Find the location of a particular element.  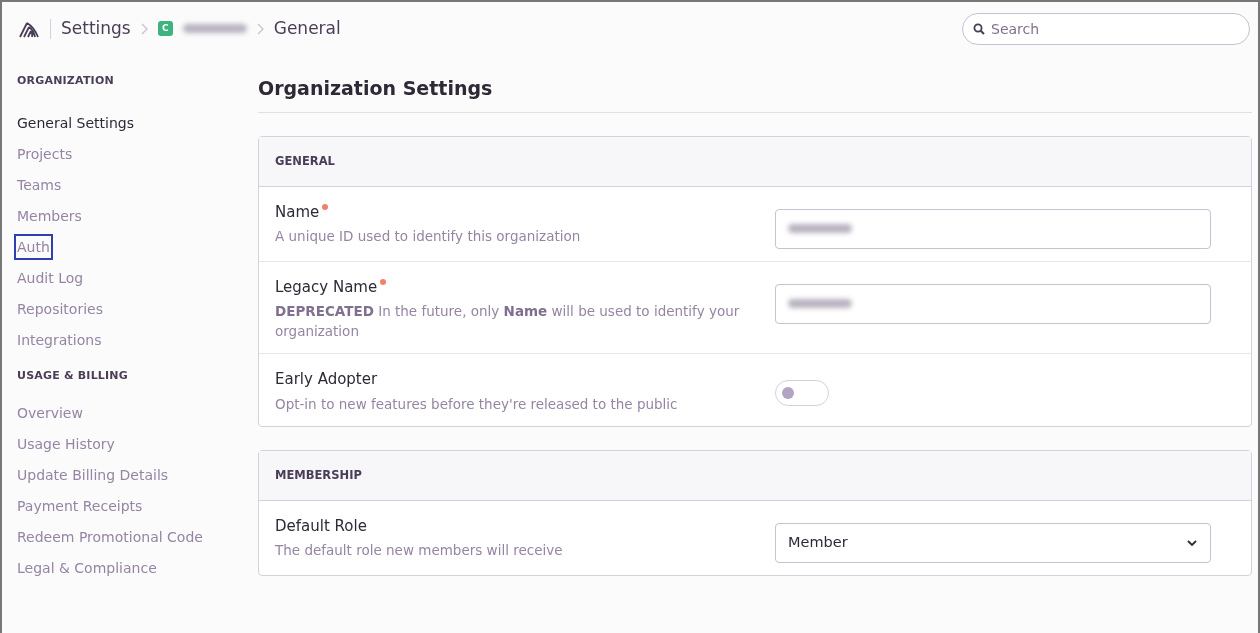

sidebar-heading: ORGANIZATION is located at coordinates (66, 81).